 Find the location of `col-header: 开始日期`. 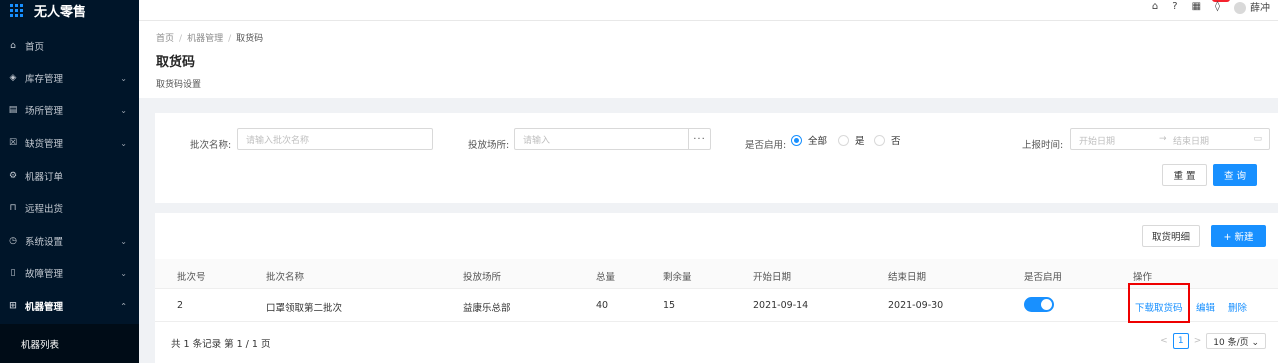

col-header: 开始日期 is located at coordinates (772, 277).